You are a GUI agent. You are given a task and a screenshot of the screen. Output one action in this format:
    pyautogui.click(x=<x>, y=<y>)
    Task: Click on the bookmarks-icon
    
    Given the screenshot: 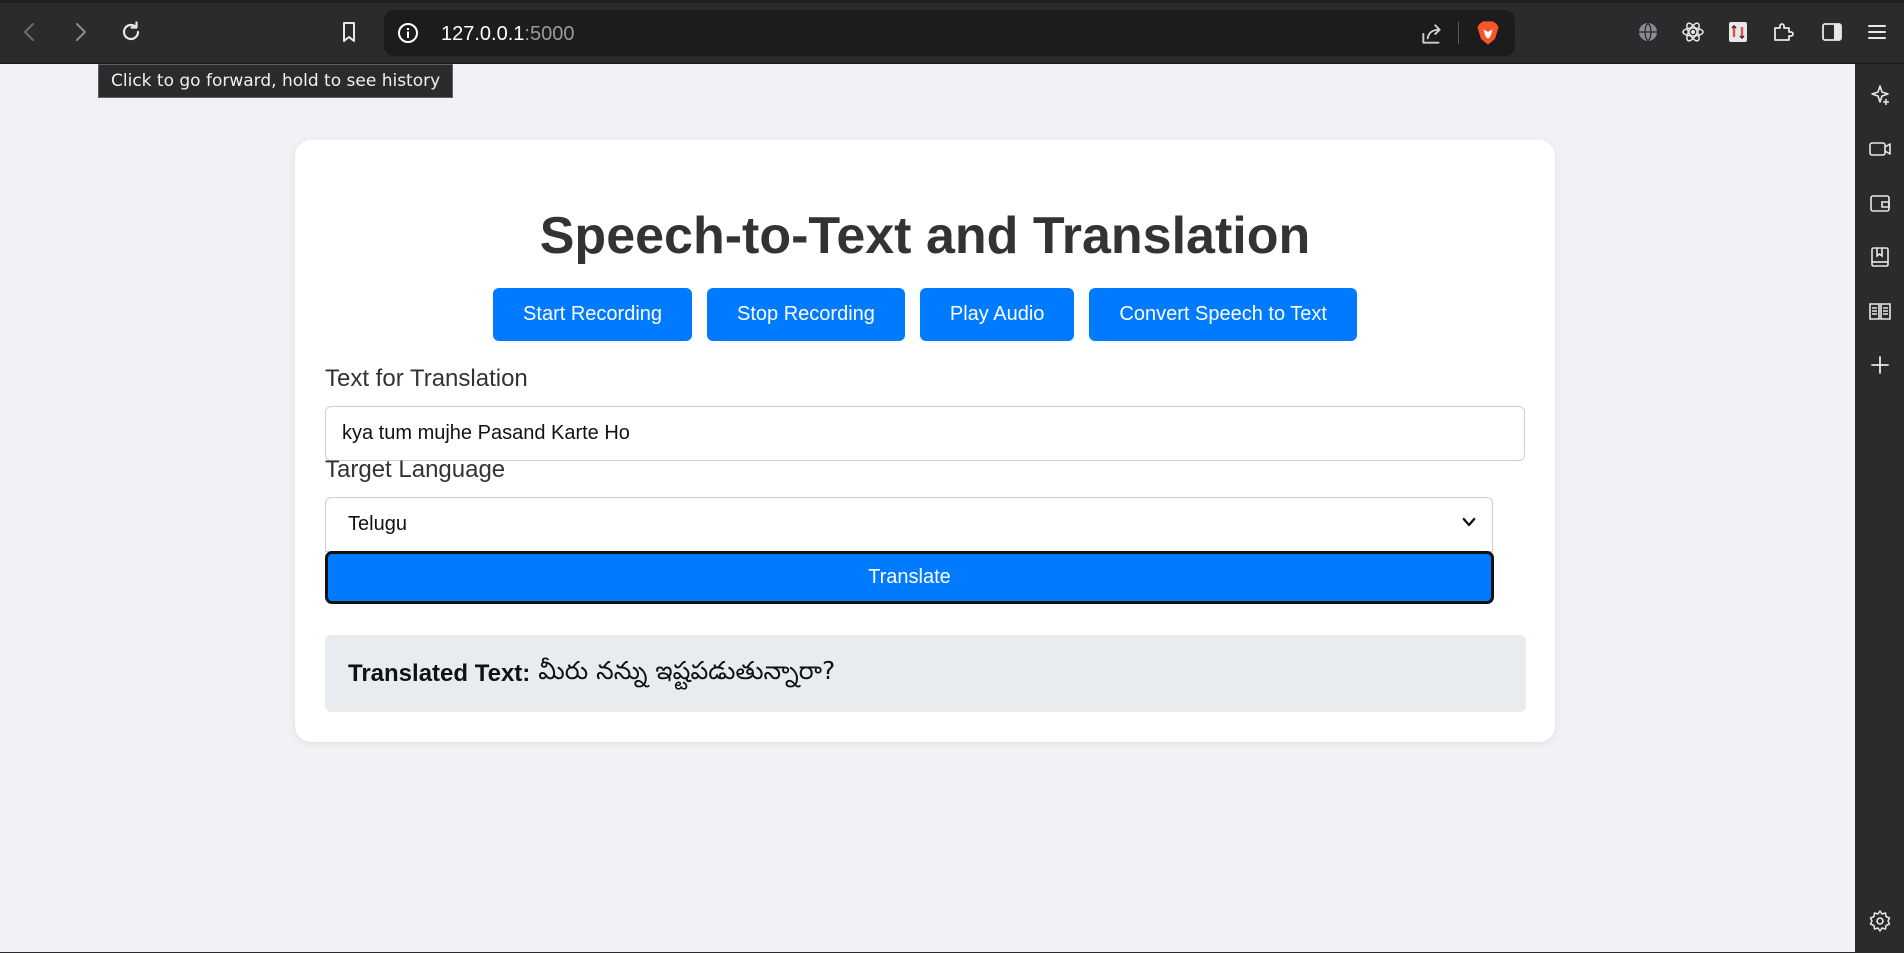 What is the action you would take?
    pyautogui.click(x=1880, y=257)
    